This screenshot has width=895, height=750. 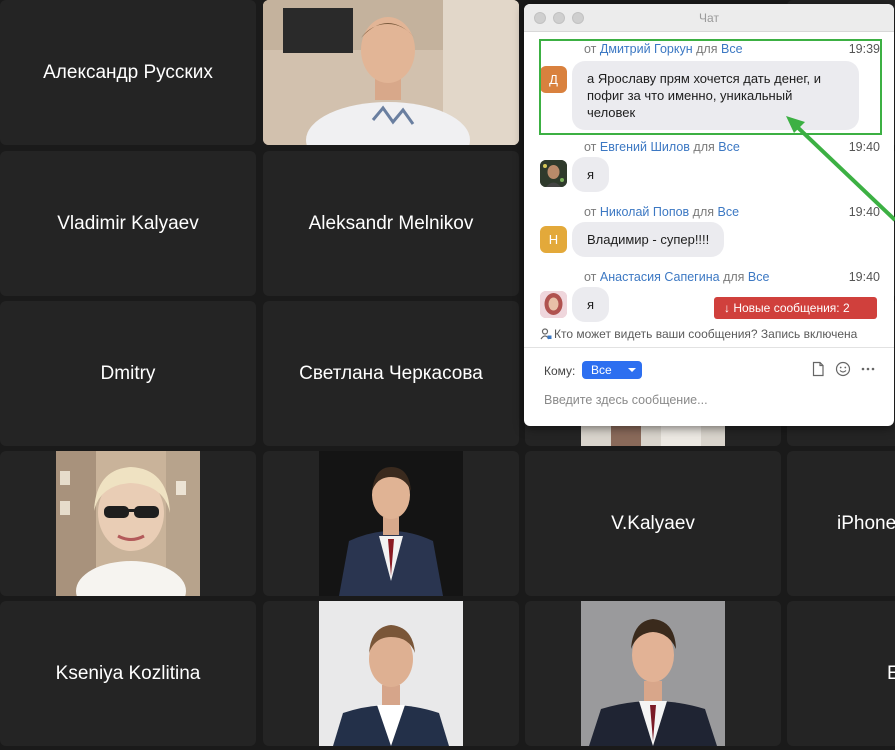 I want to click on message-header: от Евгений Шилов для Все 19:40, so click(x=732, y=147).